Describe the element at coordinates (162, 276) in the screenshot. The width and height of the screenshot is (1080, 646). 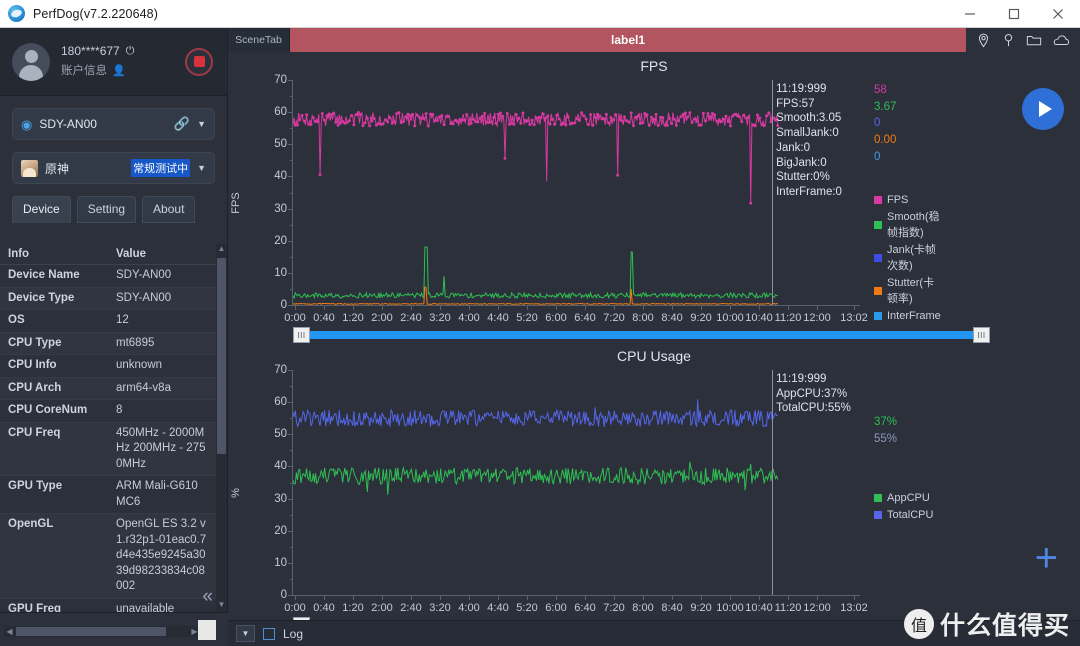
I see `info-value: SDY-AN00` at that location.